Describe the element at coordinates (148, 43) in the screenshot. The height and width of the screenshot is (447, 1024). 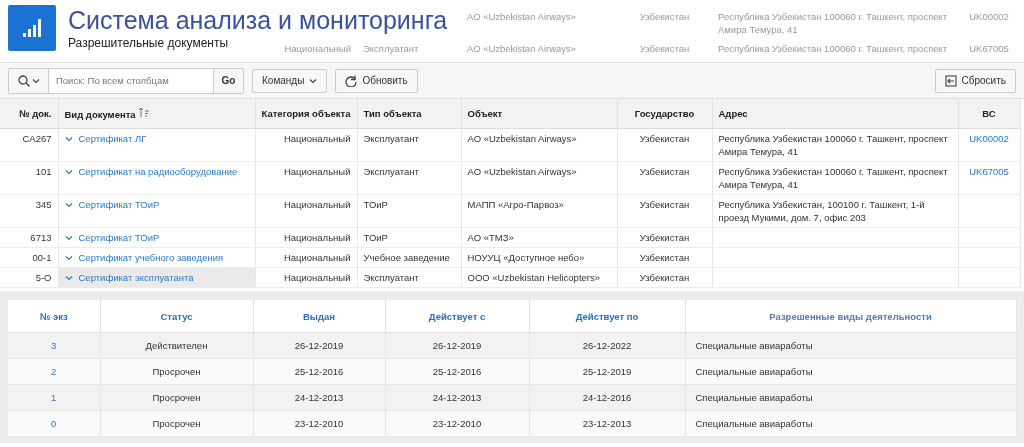
I see `page-subtitle: Разрешительные документы` at that location.